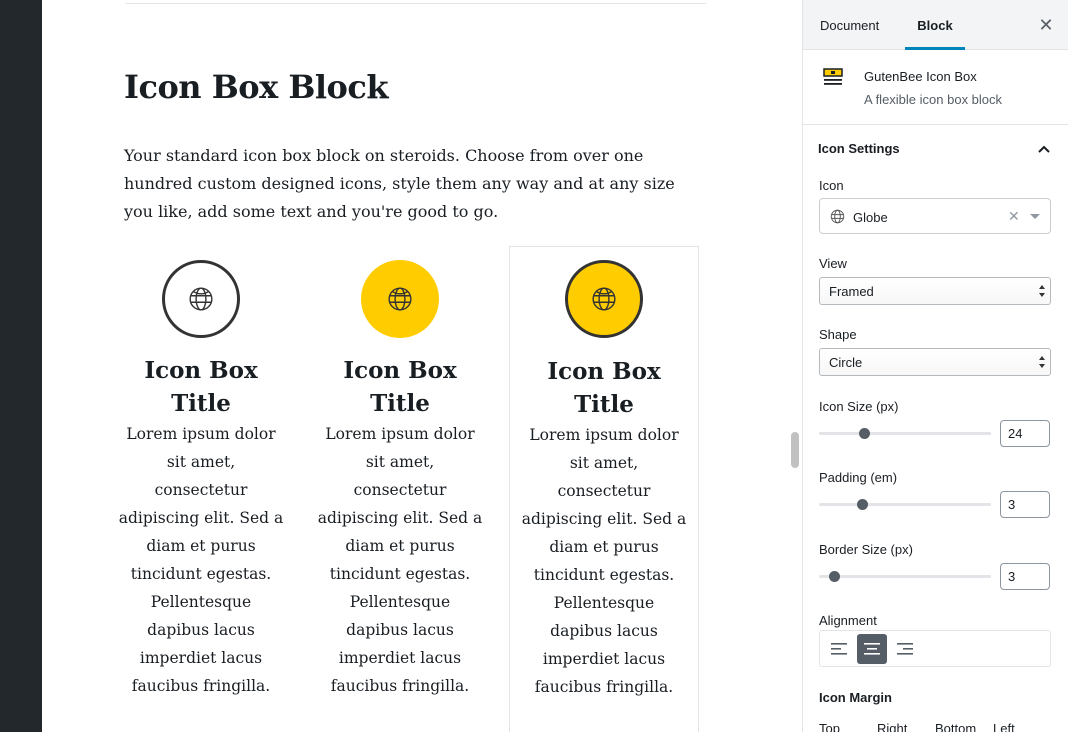  Describe the element at coordinates (905, 504) in the screenshot. I see `padding-slider` at that location.